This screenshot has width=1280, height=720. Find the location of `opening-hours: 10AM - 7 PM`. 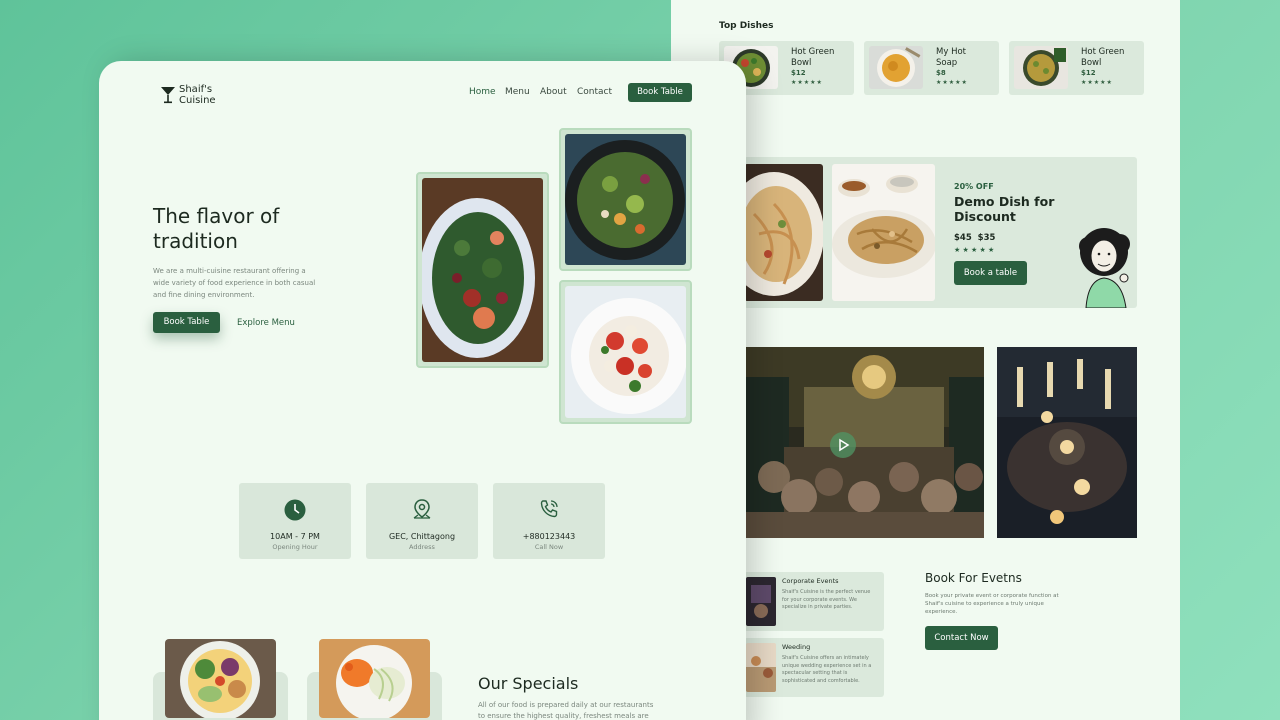

opening-hours: 10AM - 7 PM is located at coordinates (295, 536).